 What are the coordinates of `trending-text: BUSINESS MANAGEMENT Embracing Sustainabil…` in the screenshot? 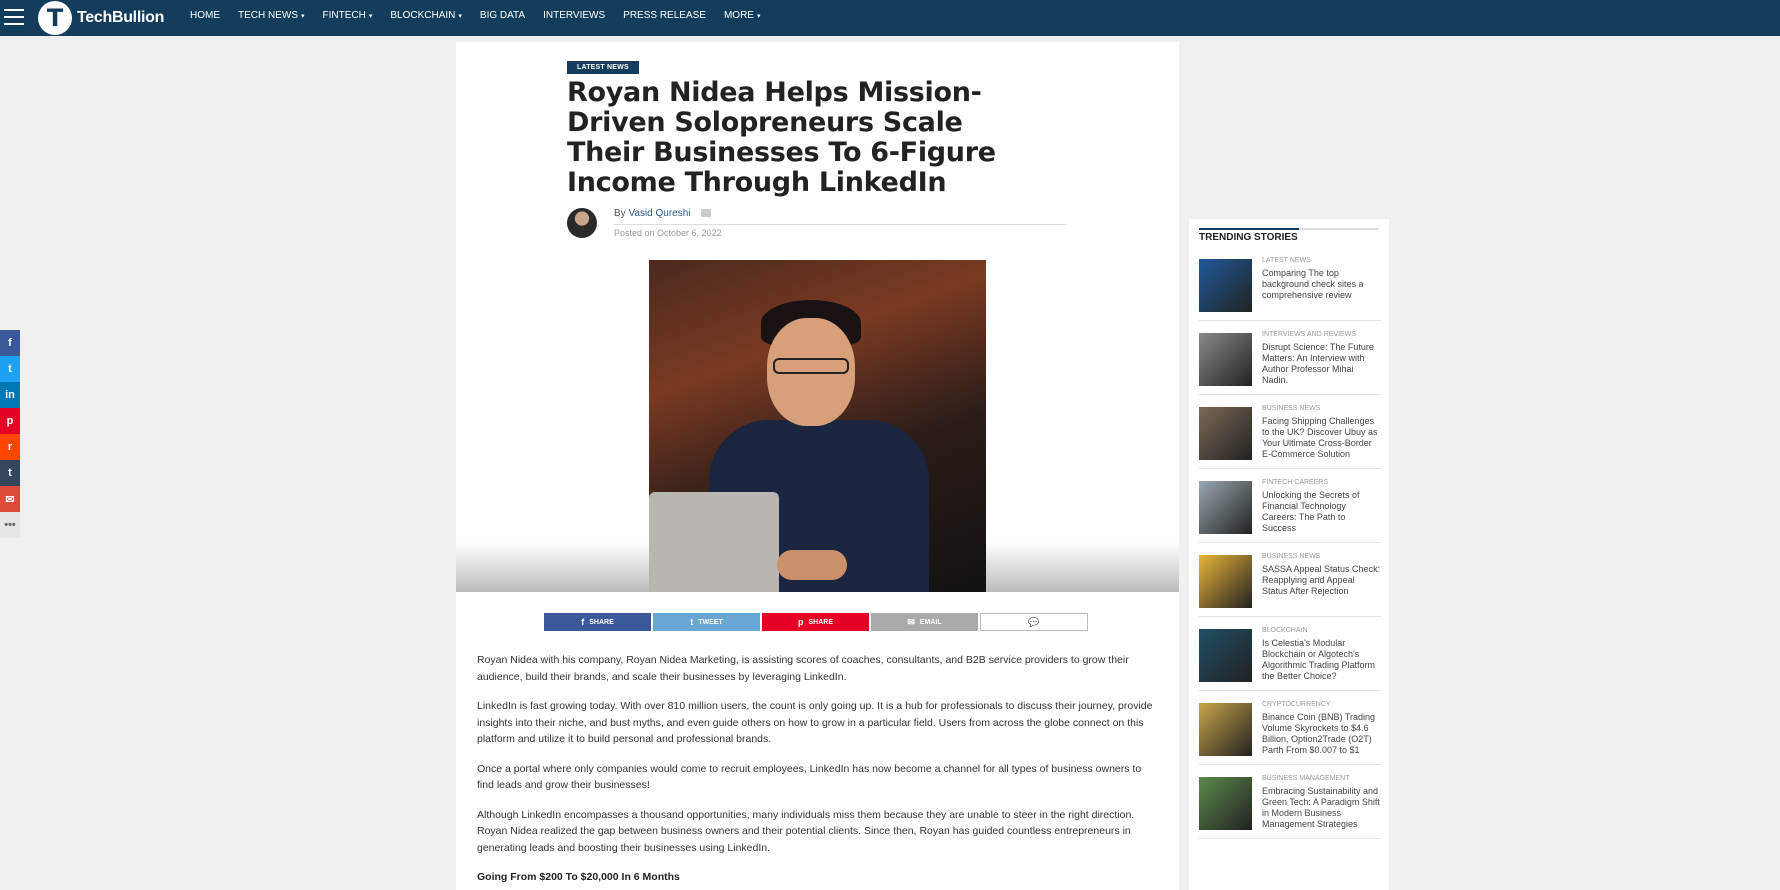 It's located at (1321, 802).